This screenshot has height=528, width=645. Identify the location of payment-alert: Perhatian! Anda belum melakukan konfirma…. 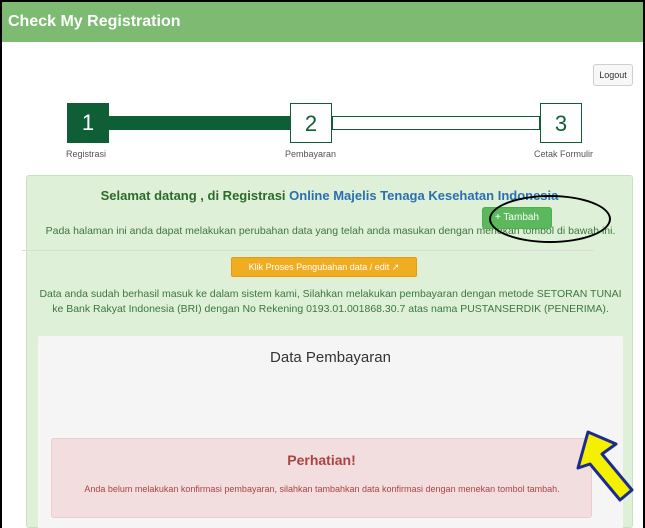
(321, 478).